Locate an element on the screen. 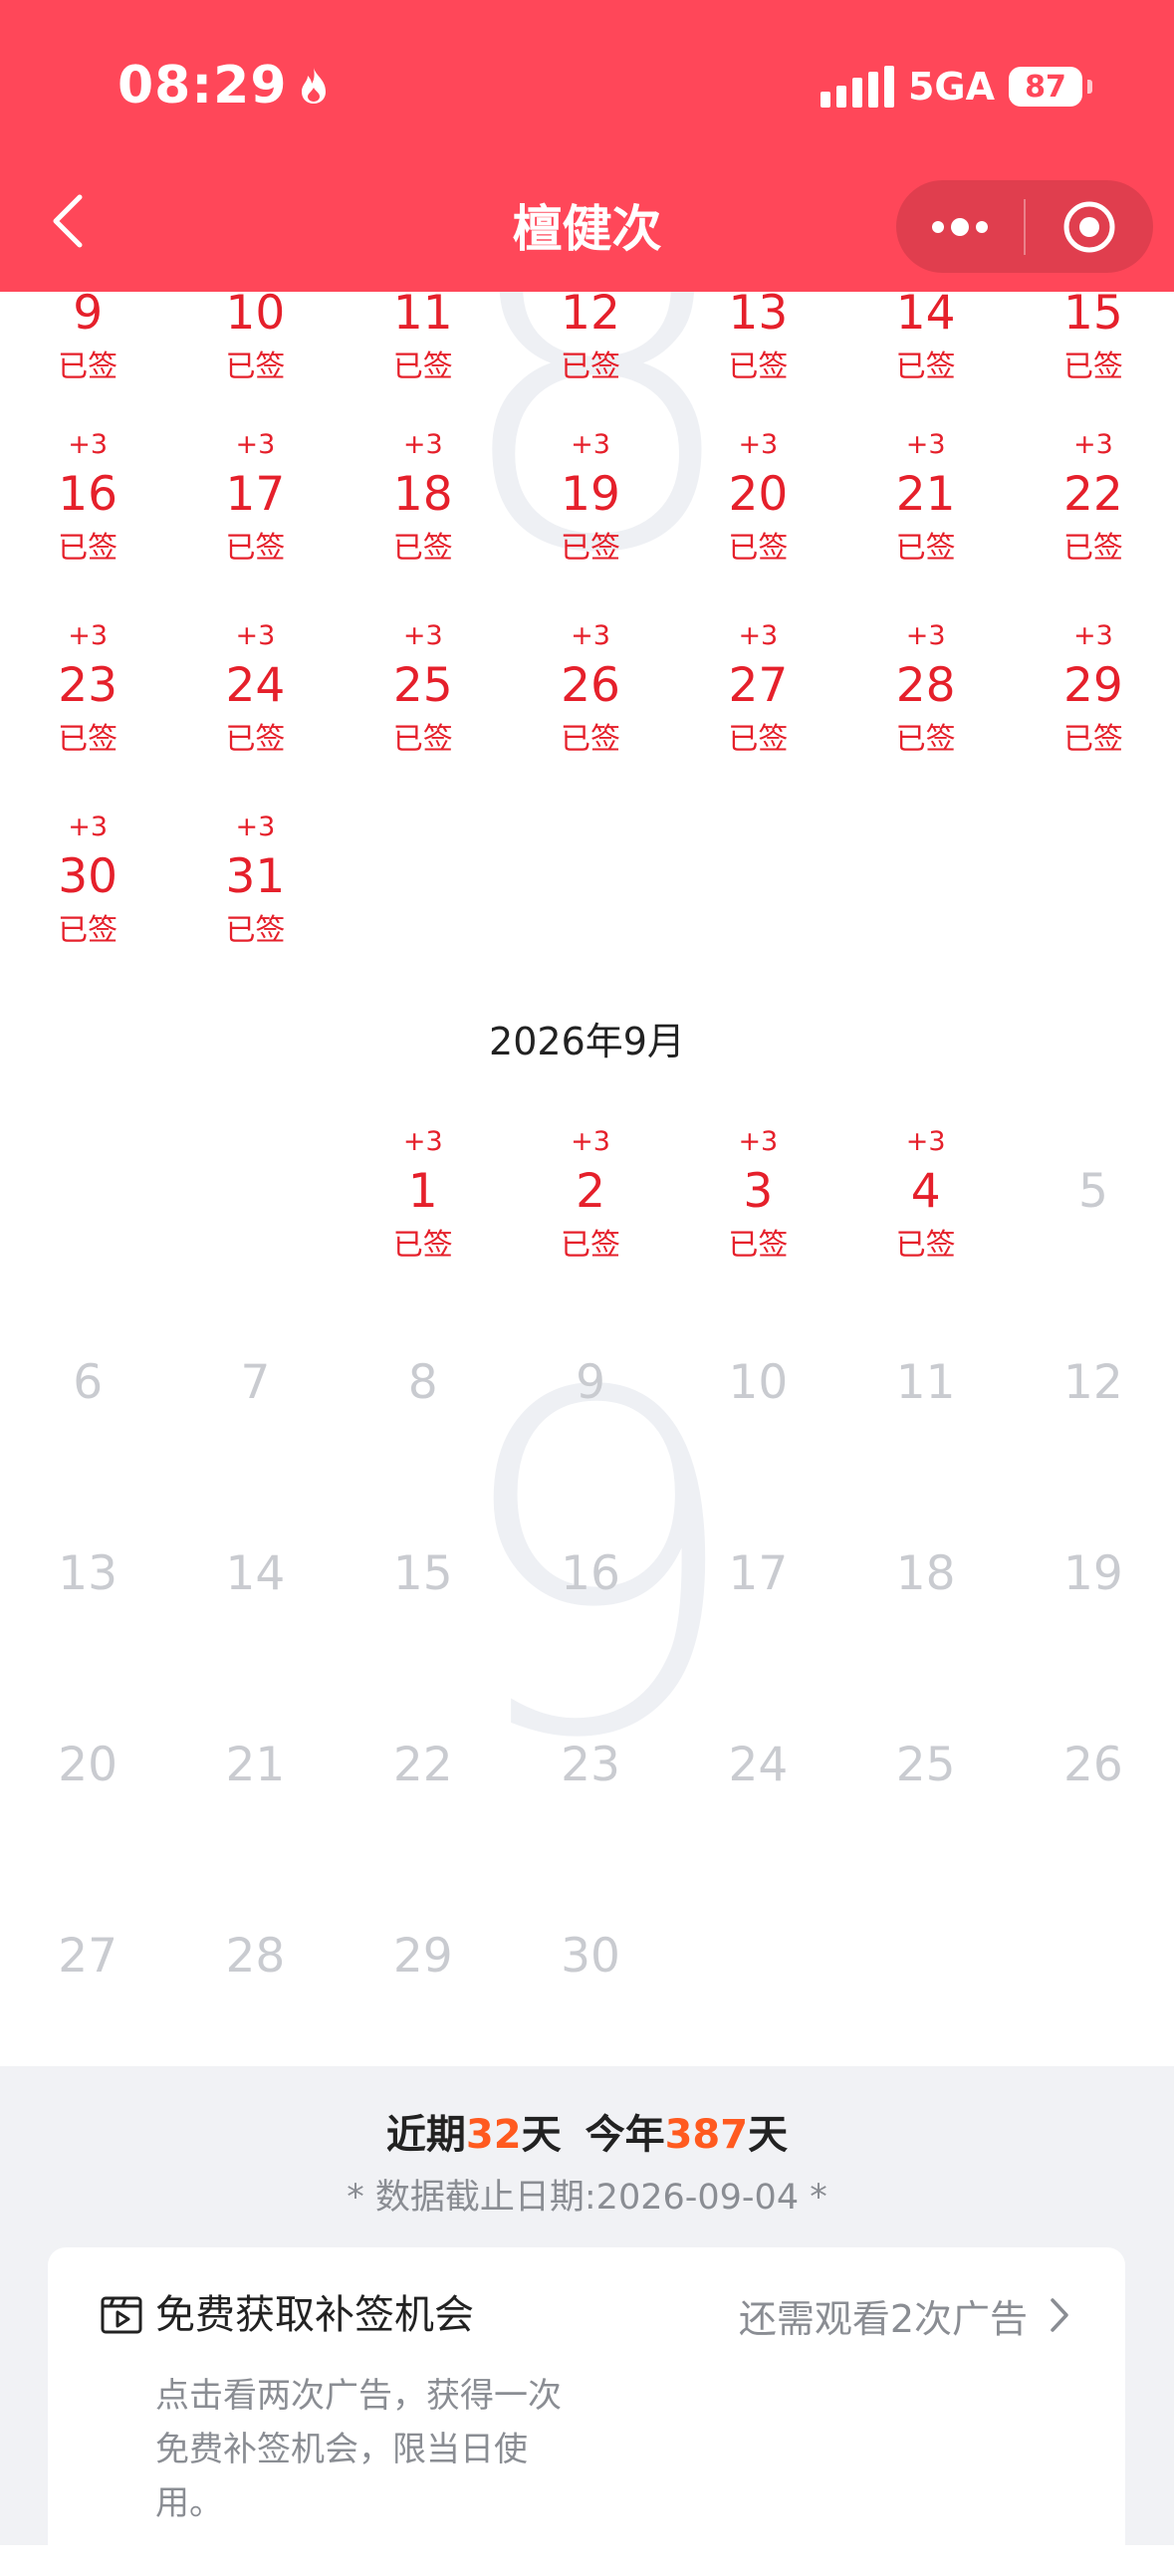  calendar-day: +3 16 已签 is located at coordinates (87, 514).